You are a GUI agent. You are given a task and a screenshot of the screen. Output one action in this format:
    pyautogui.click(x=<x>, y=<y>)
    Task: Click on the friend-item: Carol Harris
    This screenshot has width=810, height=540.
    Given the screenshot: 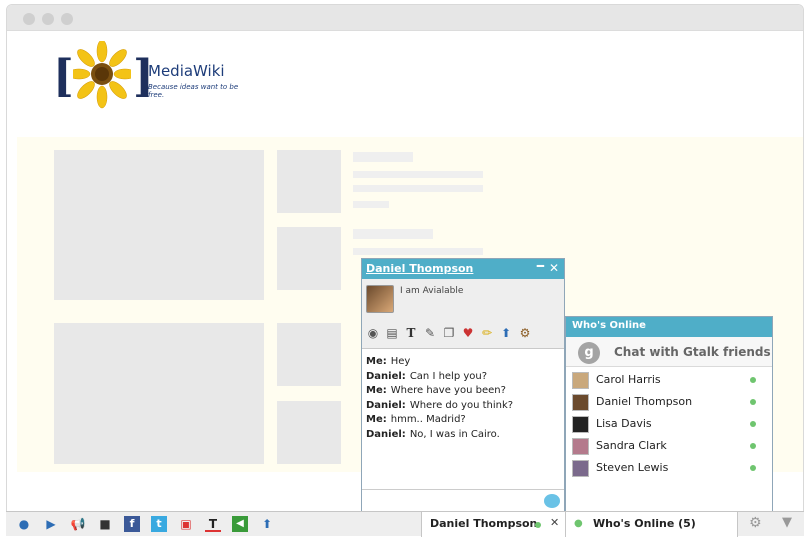 What is the action you would take?
    pyautogui.click(x=669, y=380)
    